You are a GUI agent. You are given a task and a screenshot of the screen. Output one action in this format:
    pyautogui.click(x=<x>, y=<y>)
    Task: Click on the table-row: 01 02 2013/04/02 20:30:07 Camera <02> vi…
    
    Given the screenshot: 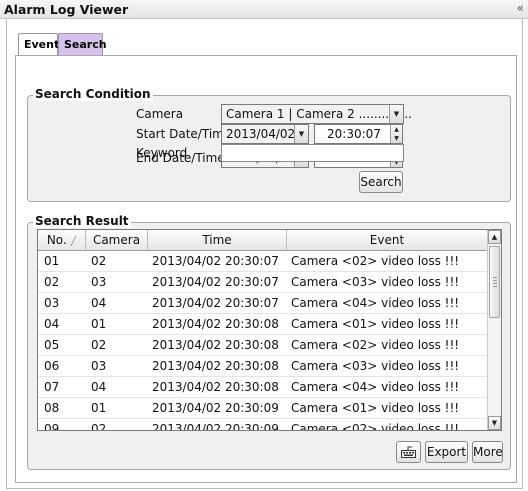 What is the action you would take?
    pyautogui.click(x=263, y=261)
    